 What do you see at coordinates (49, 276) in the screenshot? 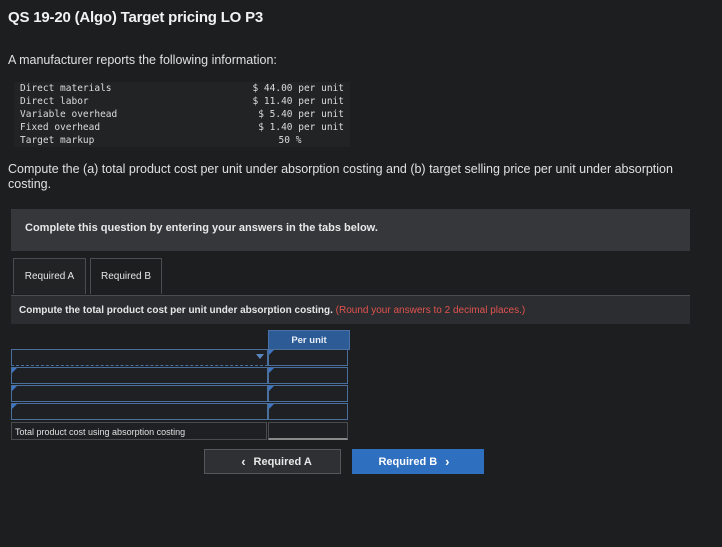
I see `tab-required-a: Required A` at bounding box center [49, 276].